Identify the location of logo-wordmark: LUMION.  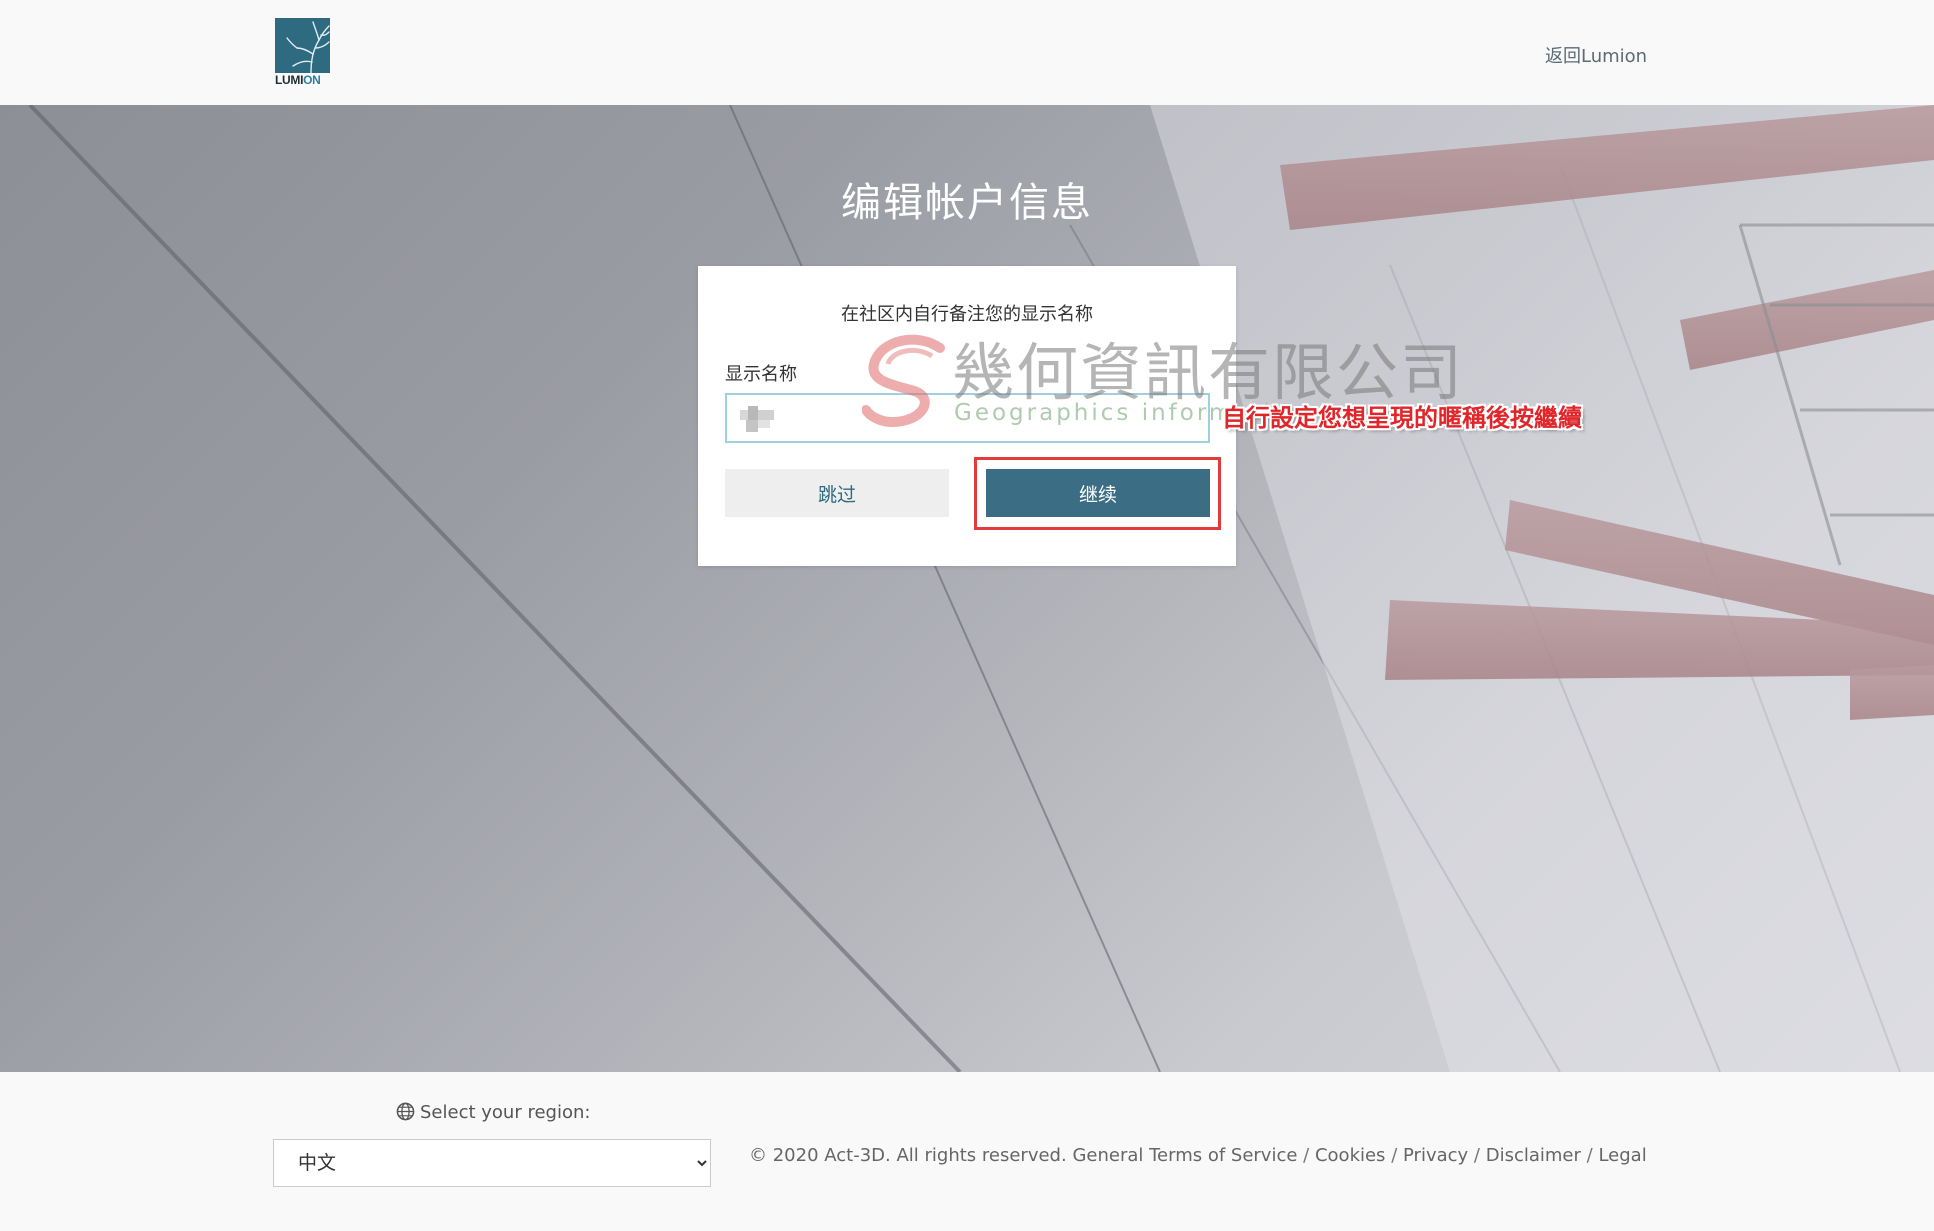
(298, 80).